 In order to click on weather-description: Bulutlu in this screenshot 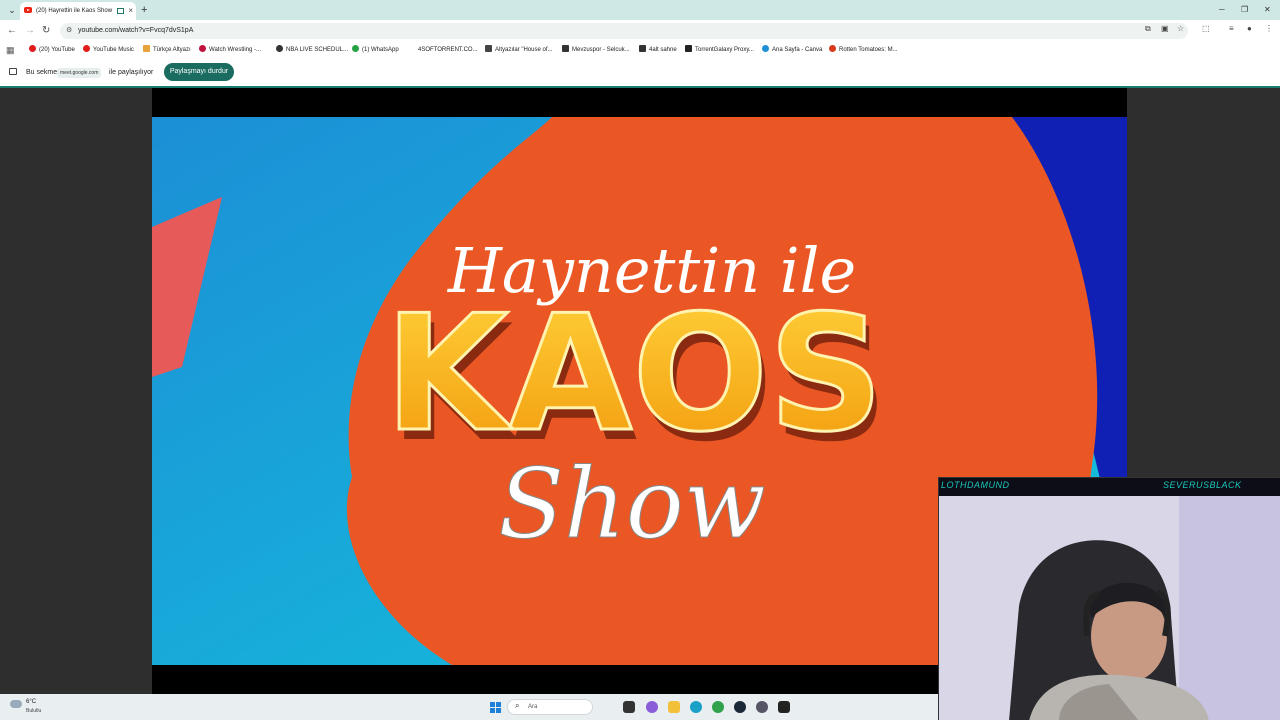, I will do `click(33, 711)`.